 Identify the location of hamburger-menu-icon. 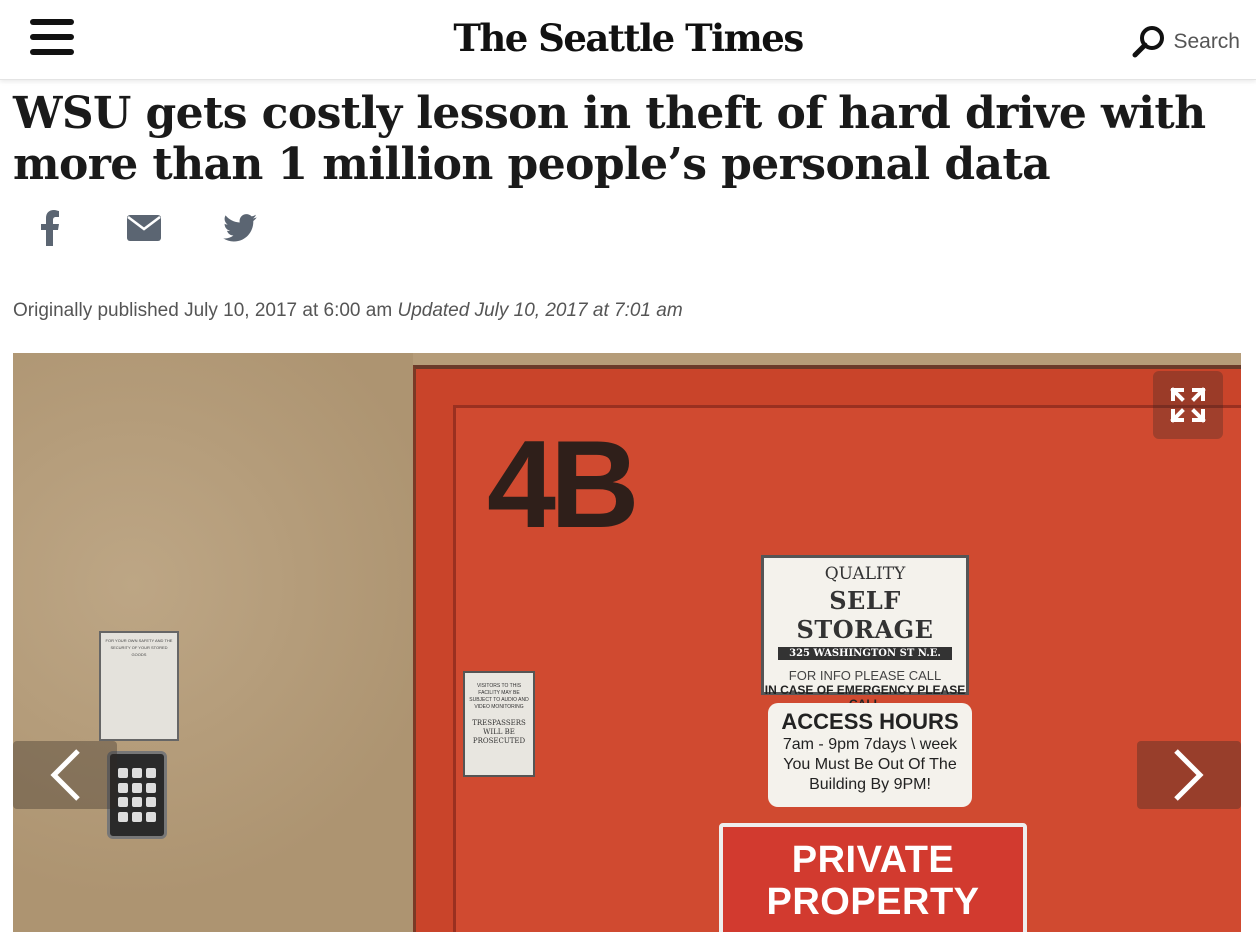
(52, 37).